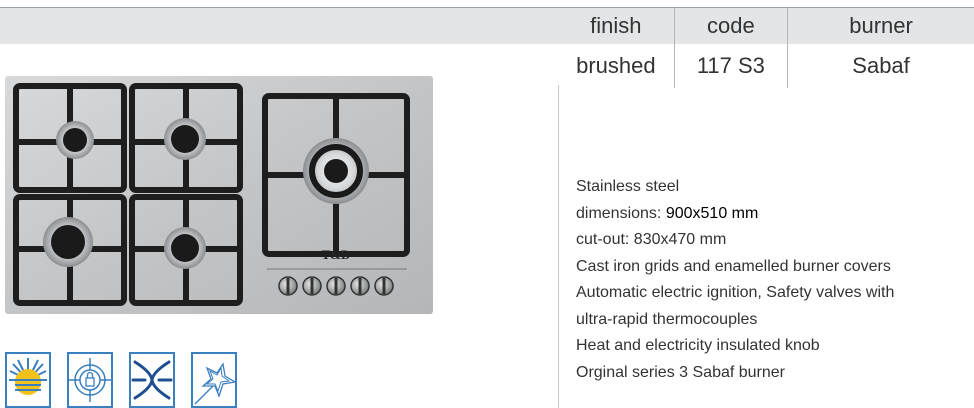 This screenshot has width=974, height=408. What do you see at coordinates (90, 380) in the screenshot?
I see `target-lock-icon` at bounding box center [90, 380].